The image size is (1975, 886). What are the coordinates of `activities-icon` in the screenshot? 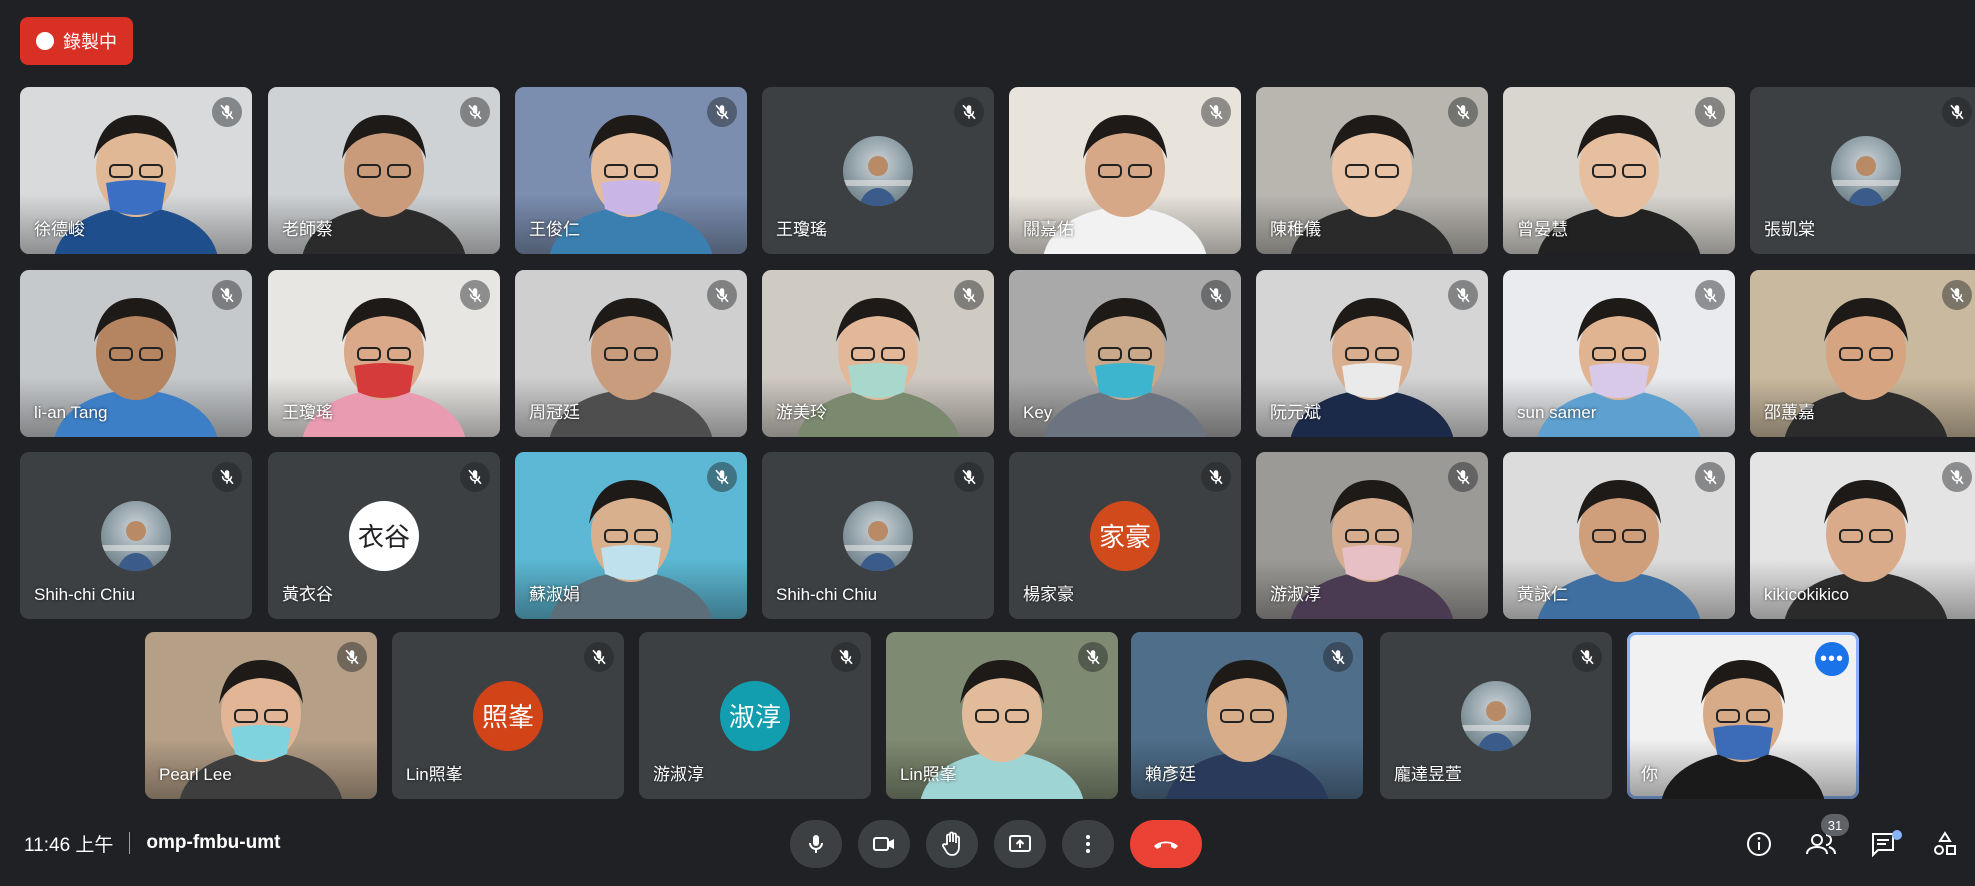 It's located at (1945, 843).